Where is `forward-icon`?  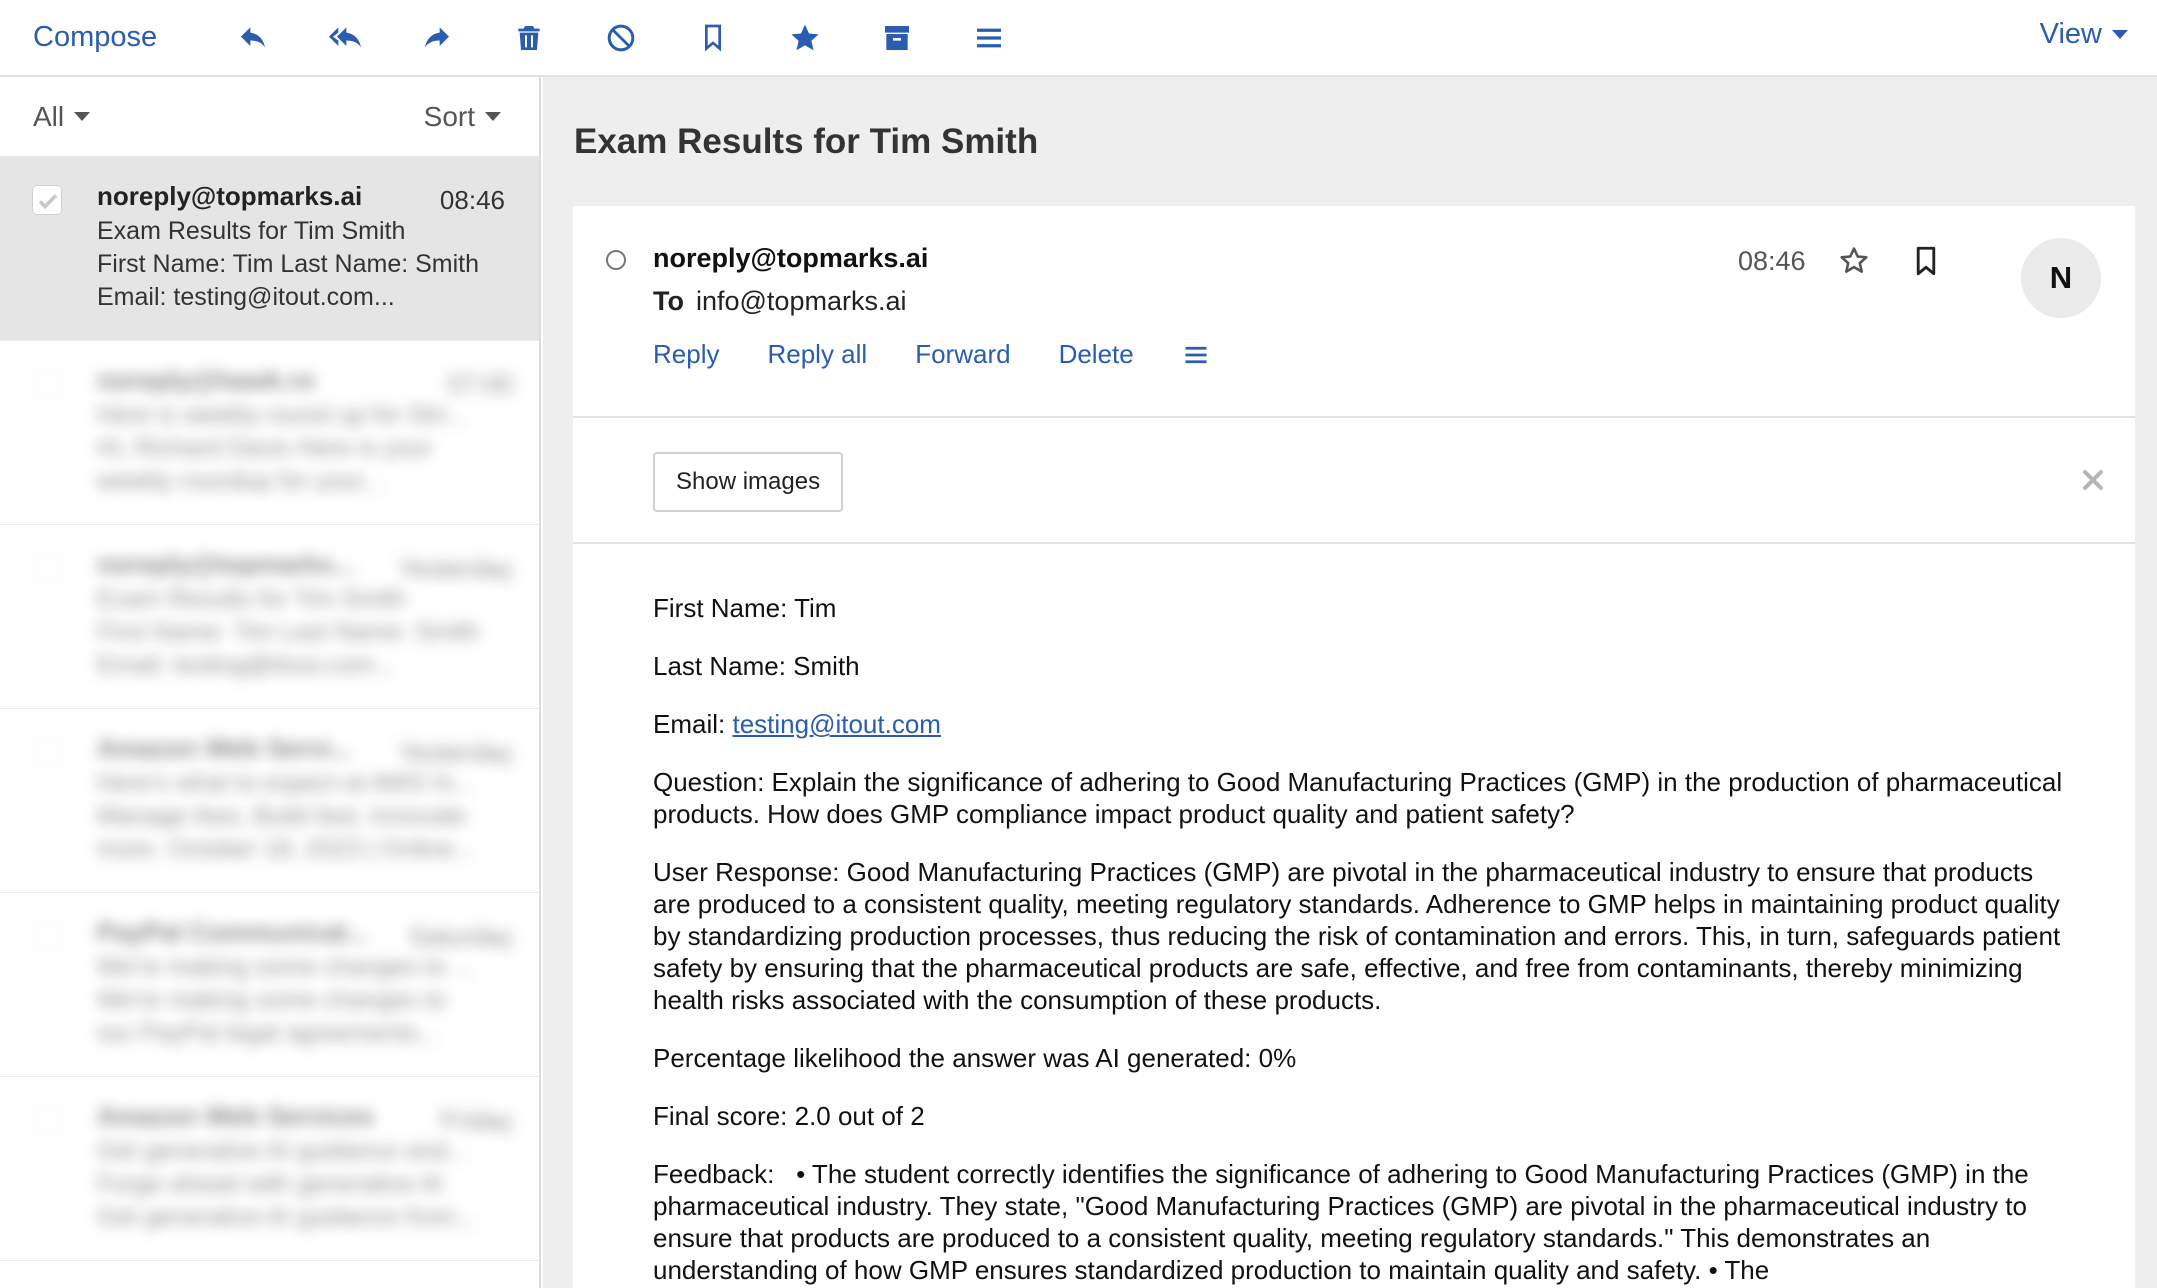
forward-icon is located at coordinates (437, 38).